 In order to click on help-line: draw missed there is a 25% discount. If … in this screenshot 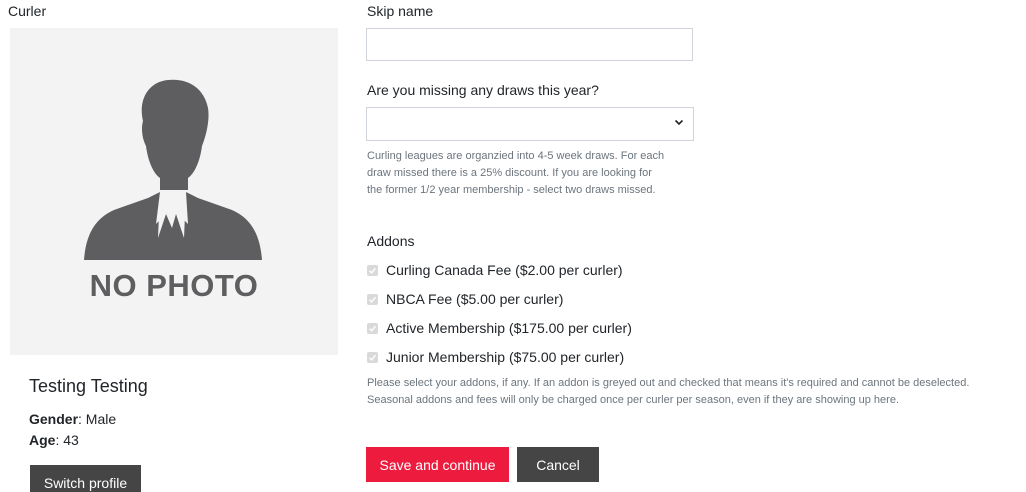, I will do `click(509, 173)`.